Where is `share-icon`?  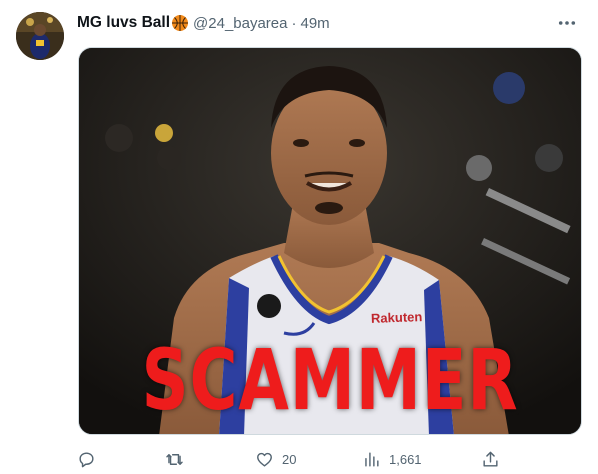
share-icon is located at coordinates (490, 459).